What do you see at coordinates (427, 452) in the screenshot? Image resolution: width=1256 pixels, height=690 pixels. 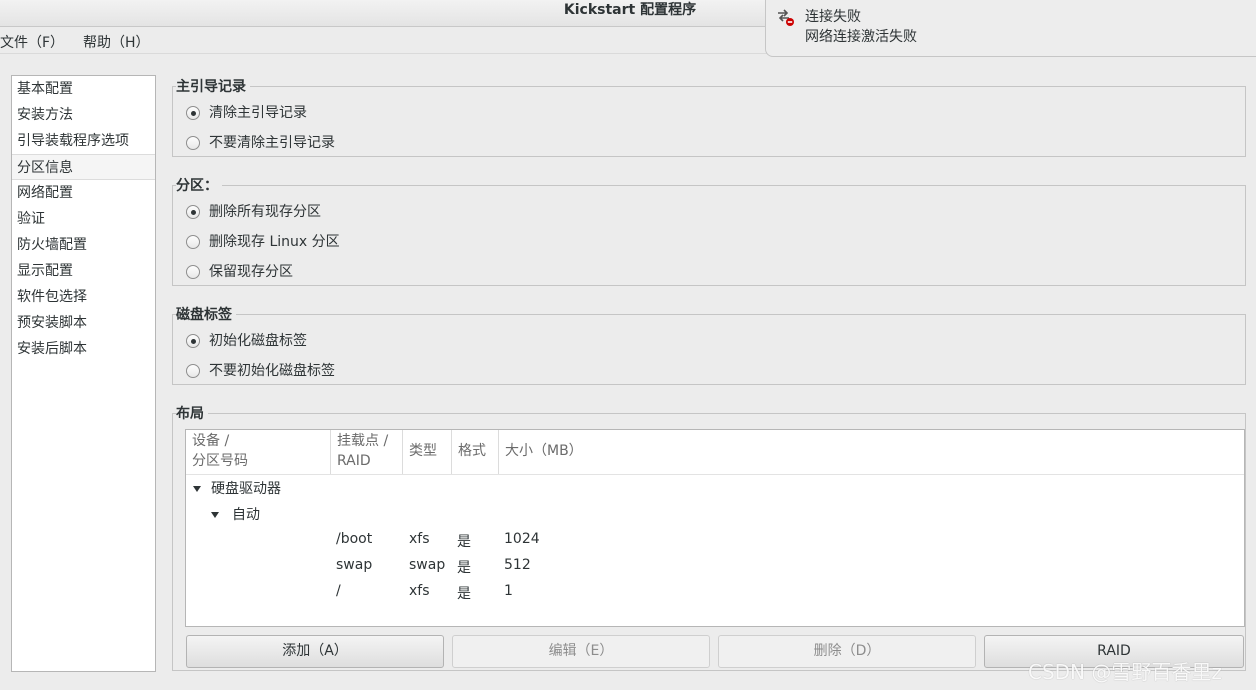 I see `column-header-type: 类型` at bounding box center [427, 452].